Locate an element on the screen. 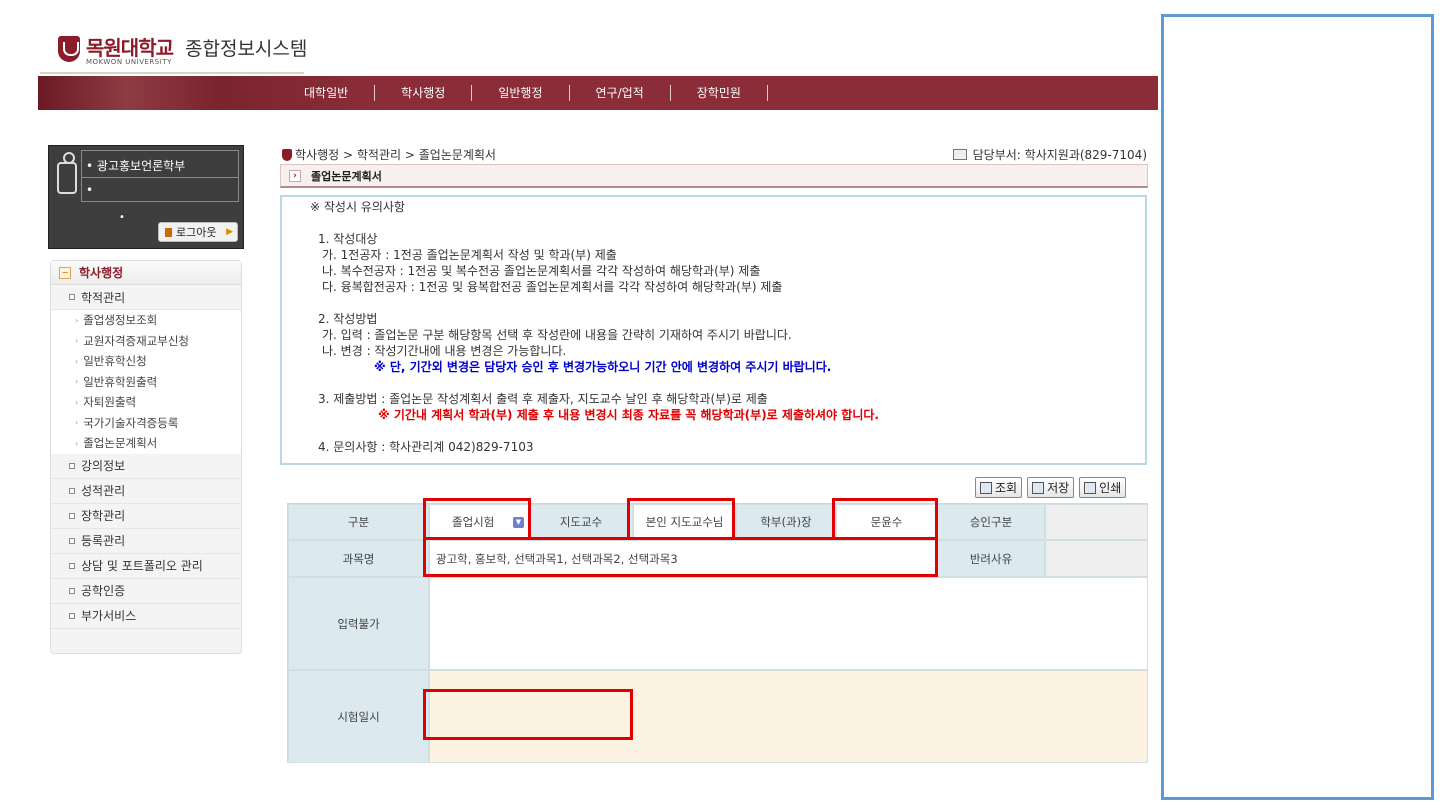  logout-label: 로그아웃 is located at coordinates (196, 232).